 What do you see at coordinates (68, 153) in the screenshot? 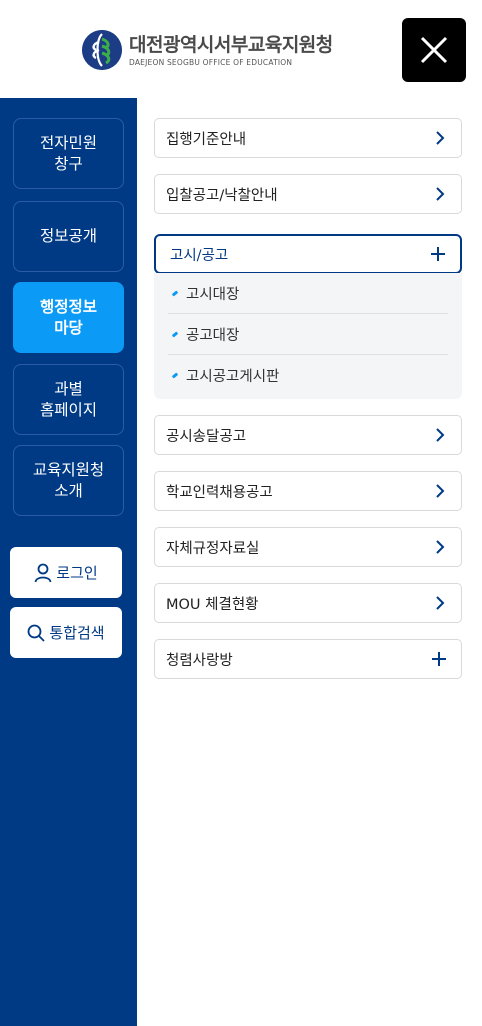
I see `sidebar-item-civil-service: 전자민원 창구` at bounding box center [68, 153].